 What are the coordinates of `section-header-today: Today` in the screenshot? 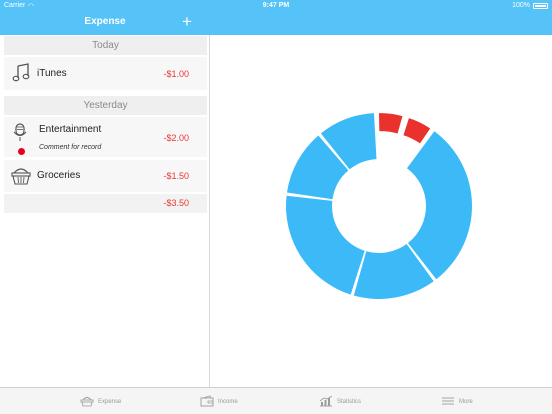 It's located at (105, 45).